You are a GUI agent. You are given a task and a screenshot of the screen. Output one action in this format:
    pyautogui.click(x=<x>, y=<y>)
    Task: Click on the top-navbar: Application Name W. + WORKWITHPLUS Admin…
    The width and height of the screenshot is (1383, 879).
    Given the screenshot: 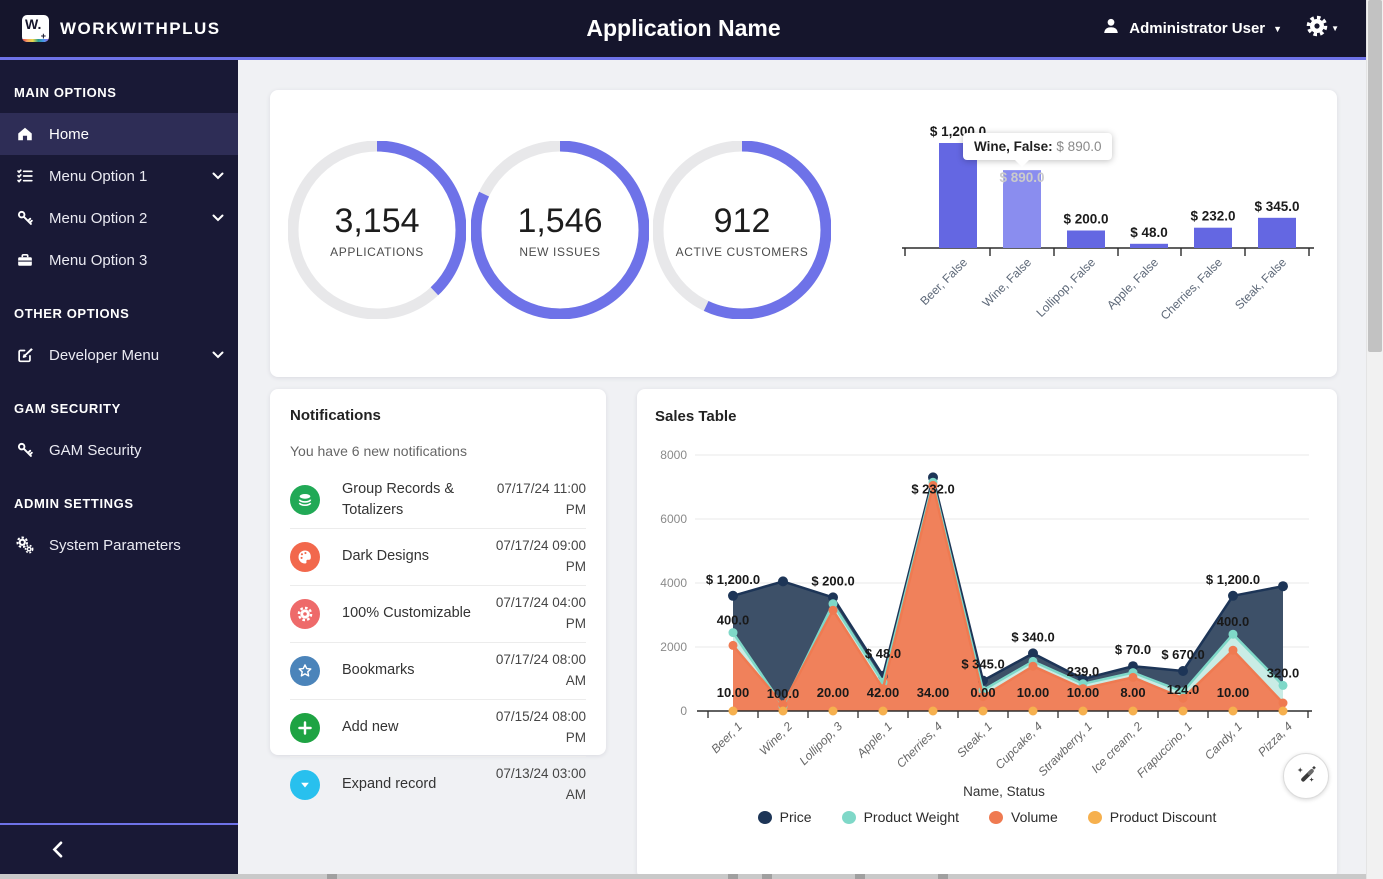 What is the action you would take?
    pyautogui.click(x=683, y=28)
    